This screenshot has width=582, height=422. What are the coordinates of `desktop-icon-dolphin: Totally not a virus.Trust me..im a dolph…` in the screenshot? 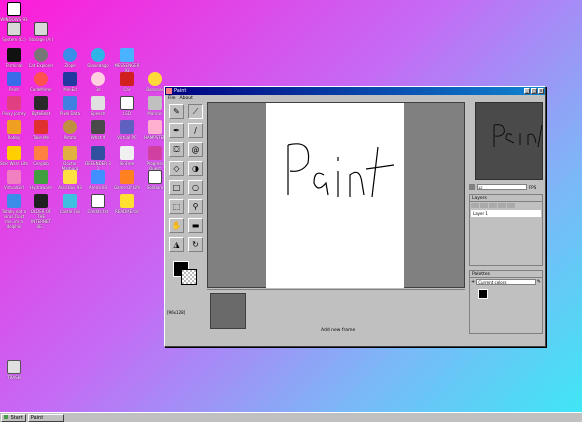 It's located at (14, 211).